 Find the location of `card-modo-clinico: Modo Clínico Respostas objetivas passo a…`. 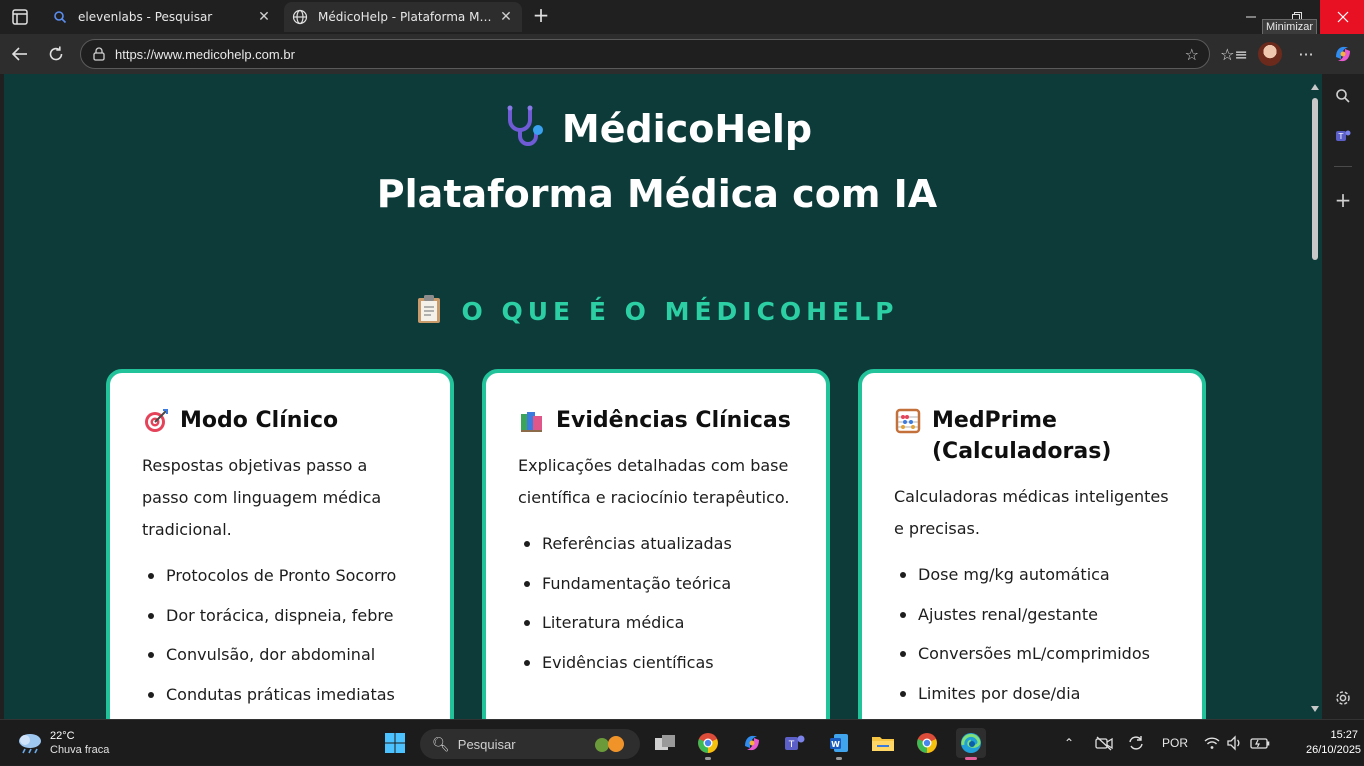

card-modo-clinico: Modo Clínico Respostas objetivas passo a… is located at coordinates (280, 544).